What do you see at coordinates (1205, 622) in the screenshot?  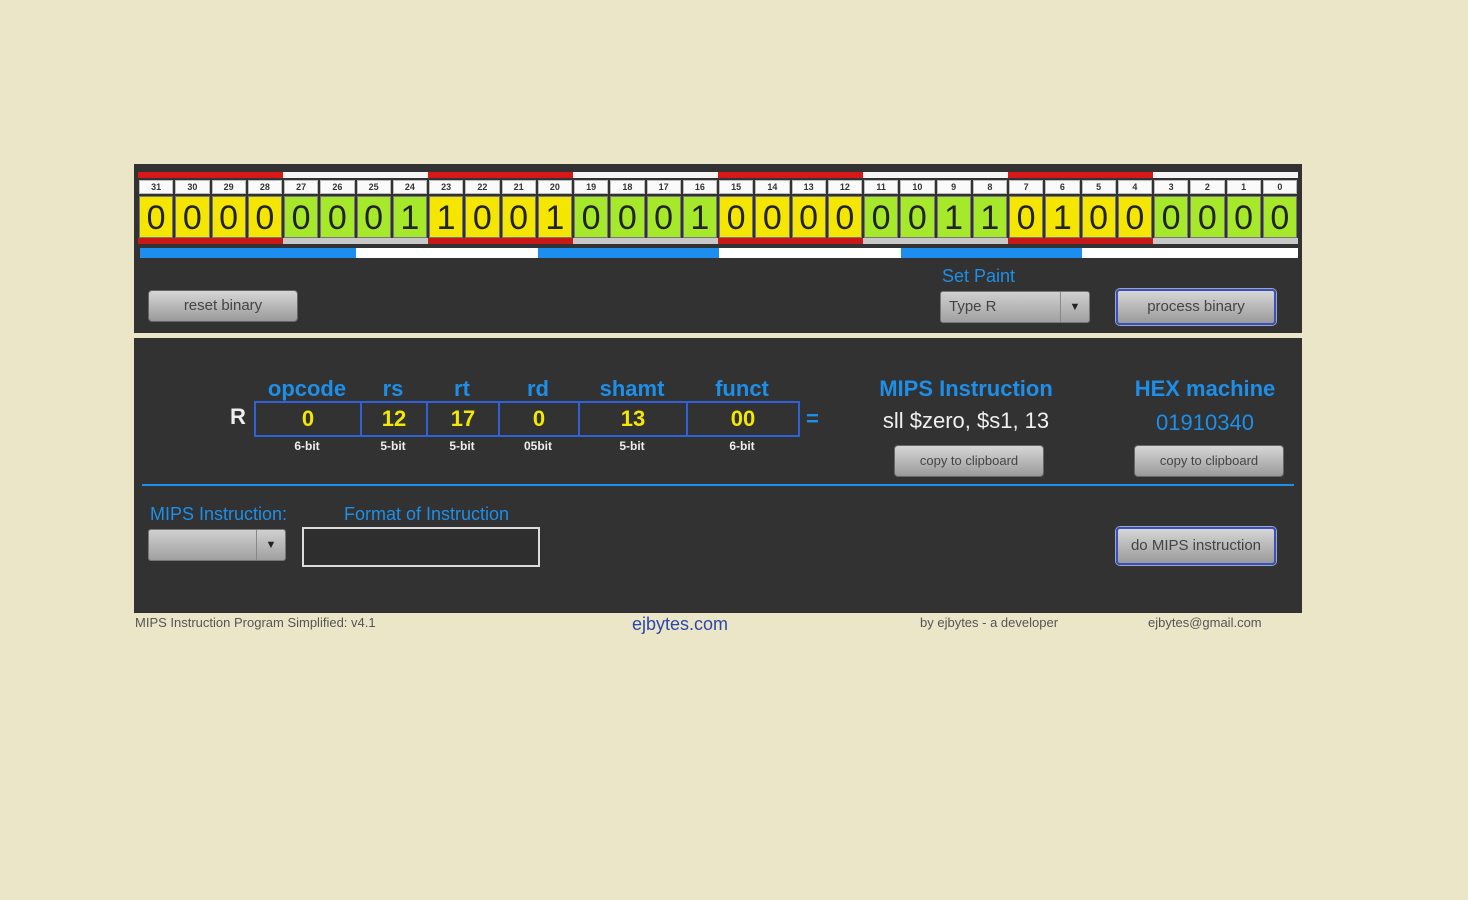 I see `email-text: ejbytes@gmail.com` at bounding box center [1205, 622].